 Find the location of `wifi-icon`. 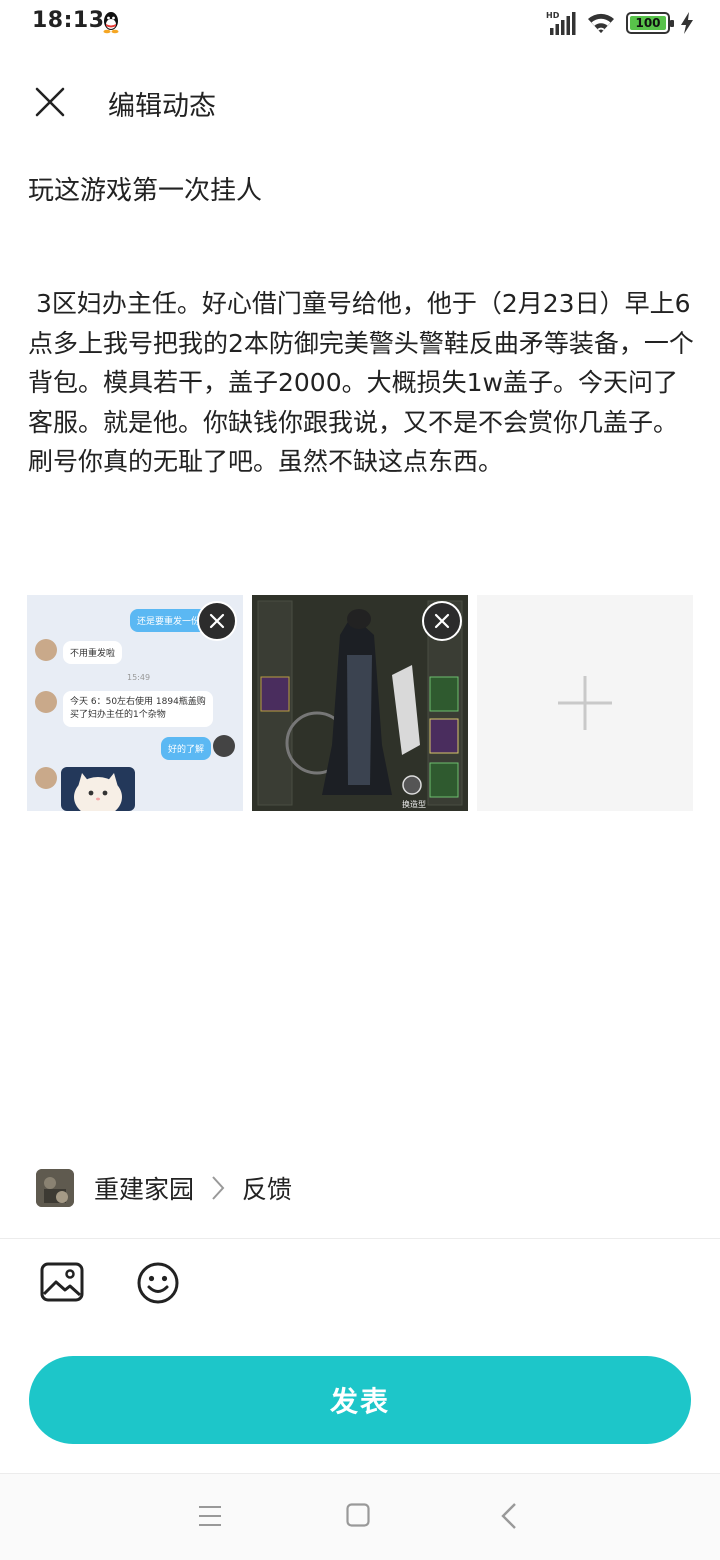

wifi-icon is located at coordinates (601, 23).